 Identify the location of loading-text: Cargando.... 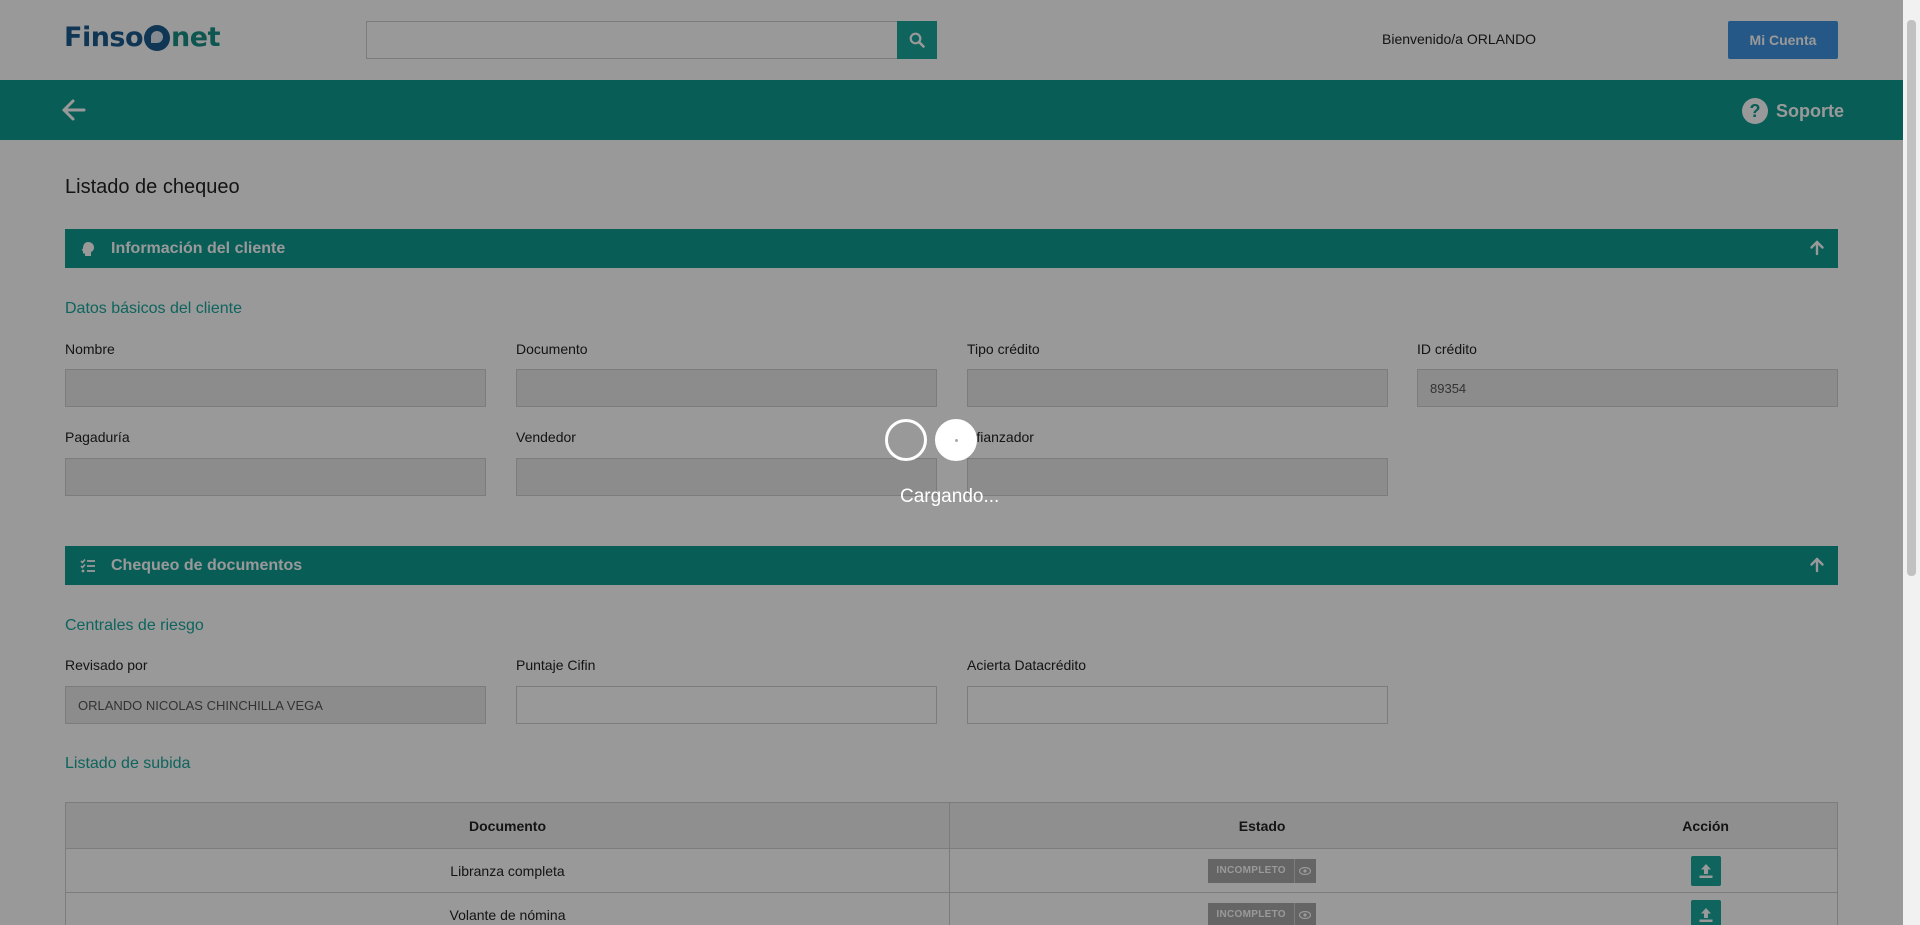
(950, 496).